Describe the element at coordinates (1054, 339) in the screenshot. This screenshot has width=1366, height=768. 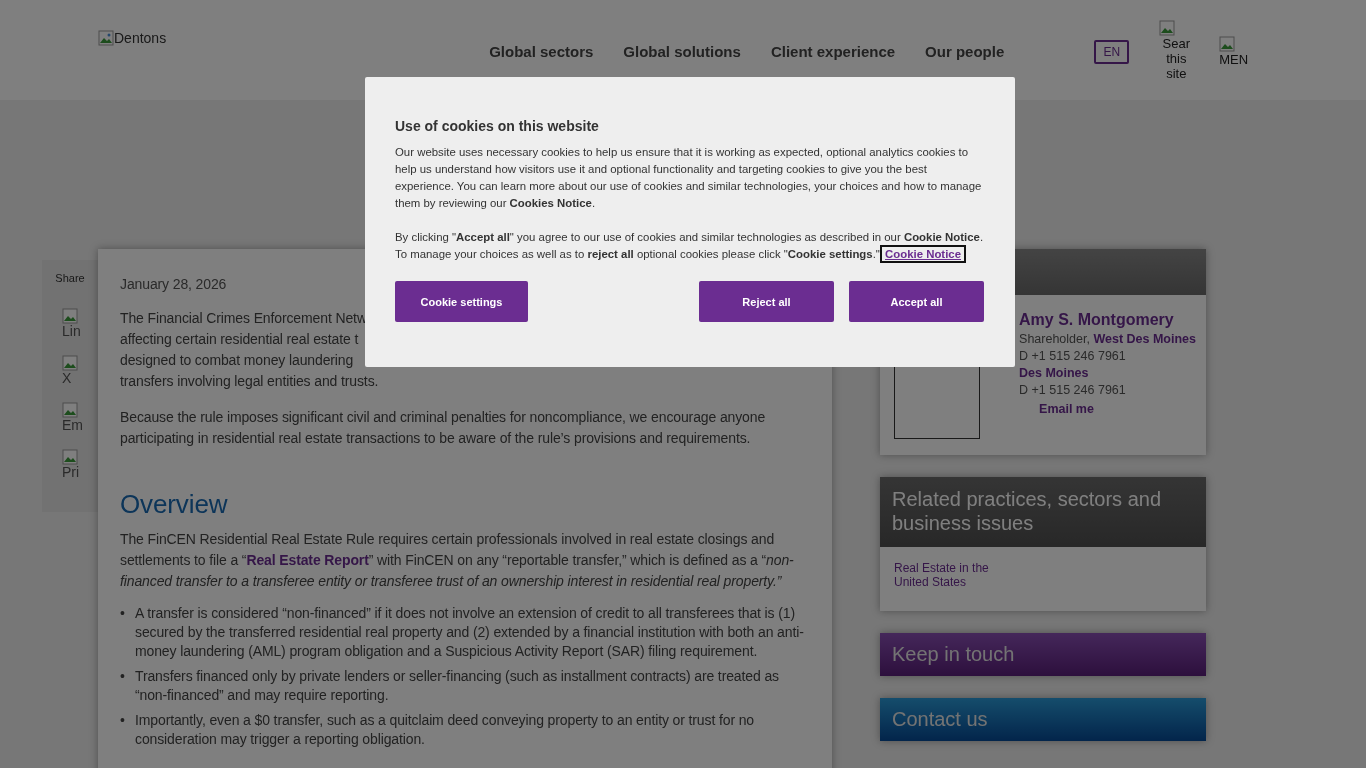
I see `contact-title: Shareholder,` at that location.